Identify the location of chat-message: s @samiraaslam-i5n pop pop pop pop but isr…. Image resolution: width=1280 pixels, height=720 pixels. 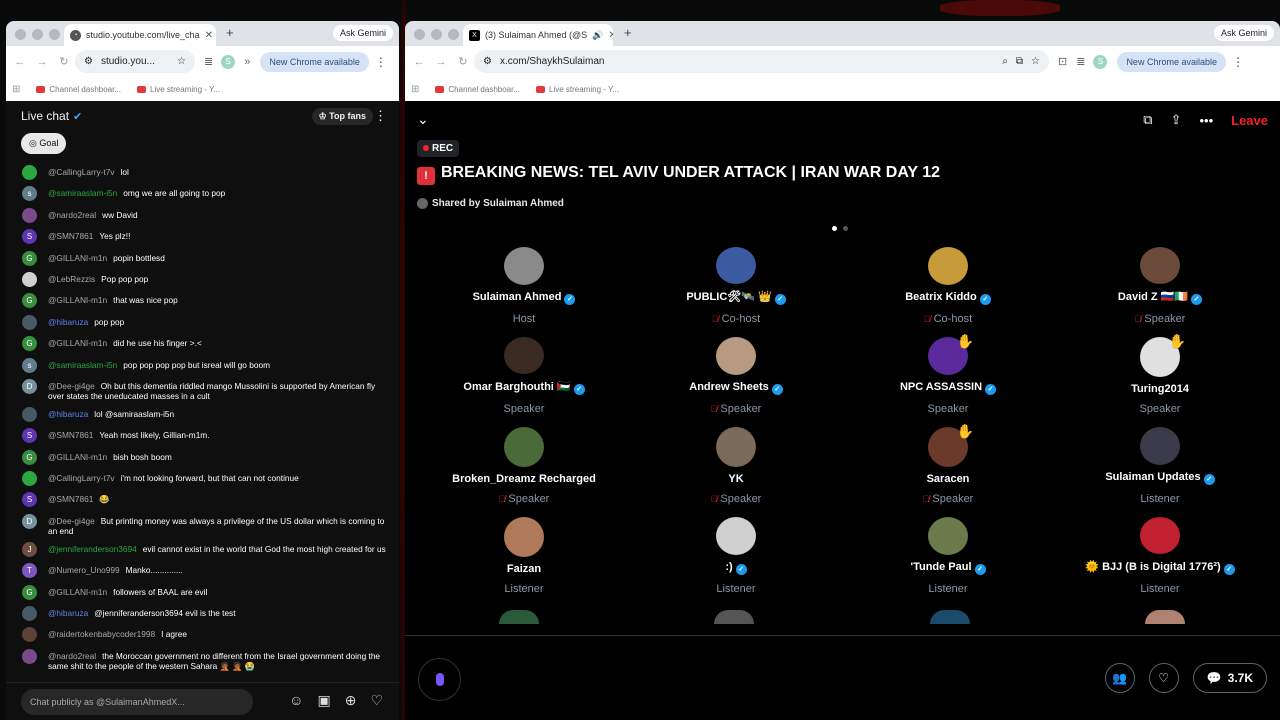
(202, 366).